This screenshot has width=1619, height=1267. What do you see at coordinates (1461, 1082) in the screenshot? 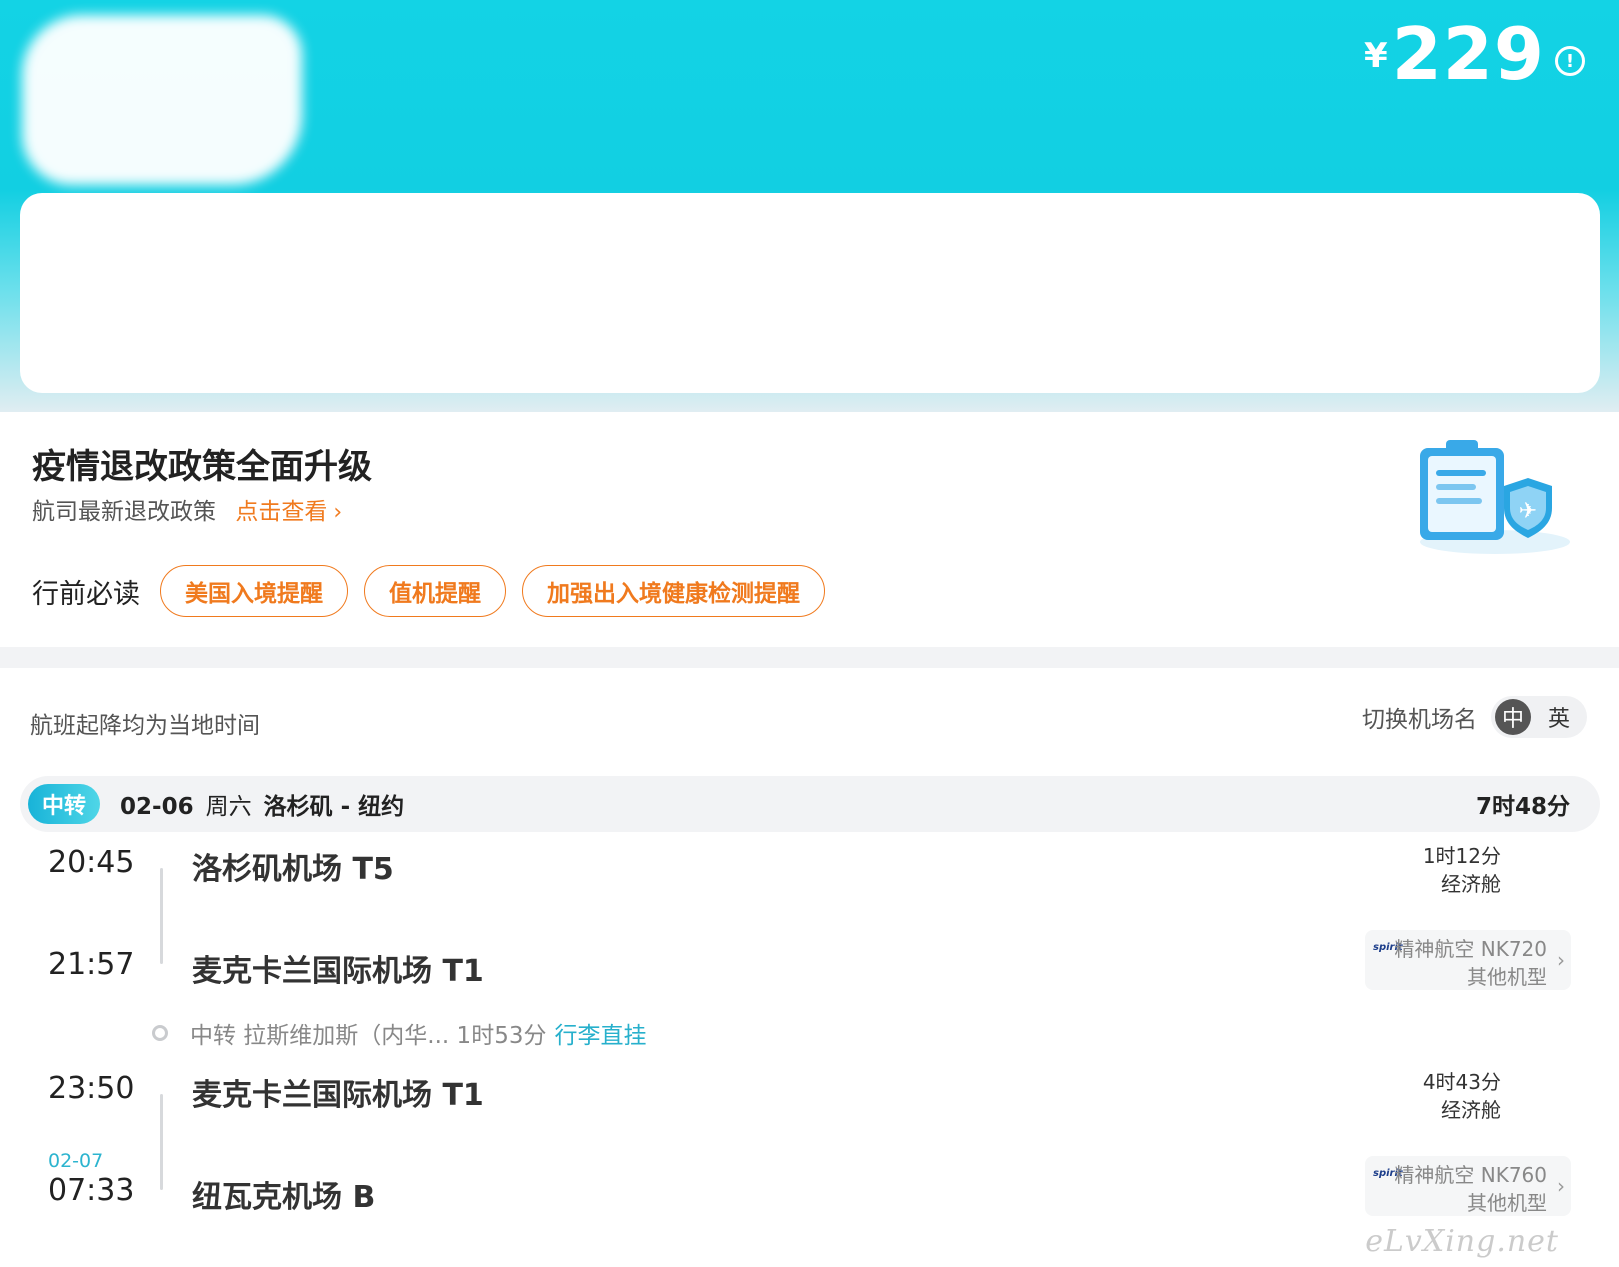
I see `segment2-duration: 4时43分` at bounding box center [1461, 1082].